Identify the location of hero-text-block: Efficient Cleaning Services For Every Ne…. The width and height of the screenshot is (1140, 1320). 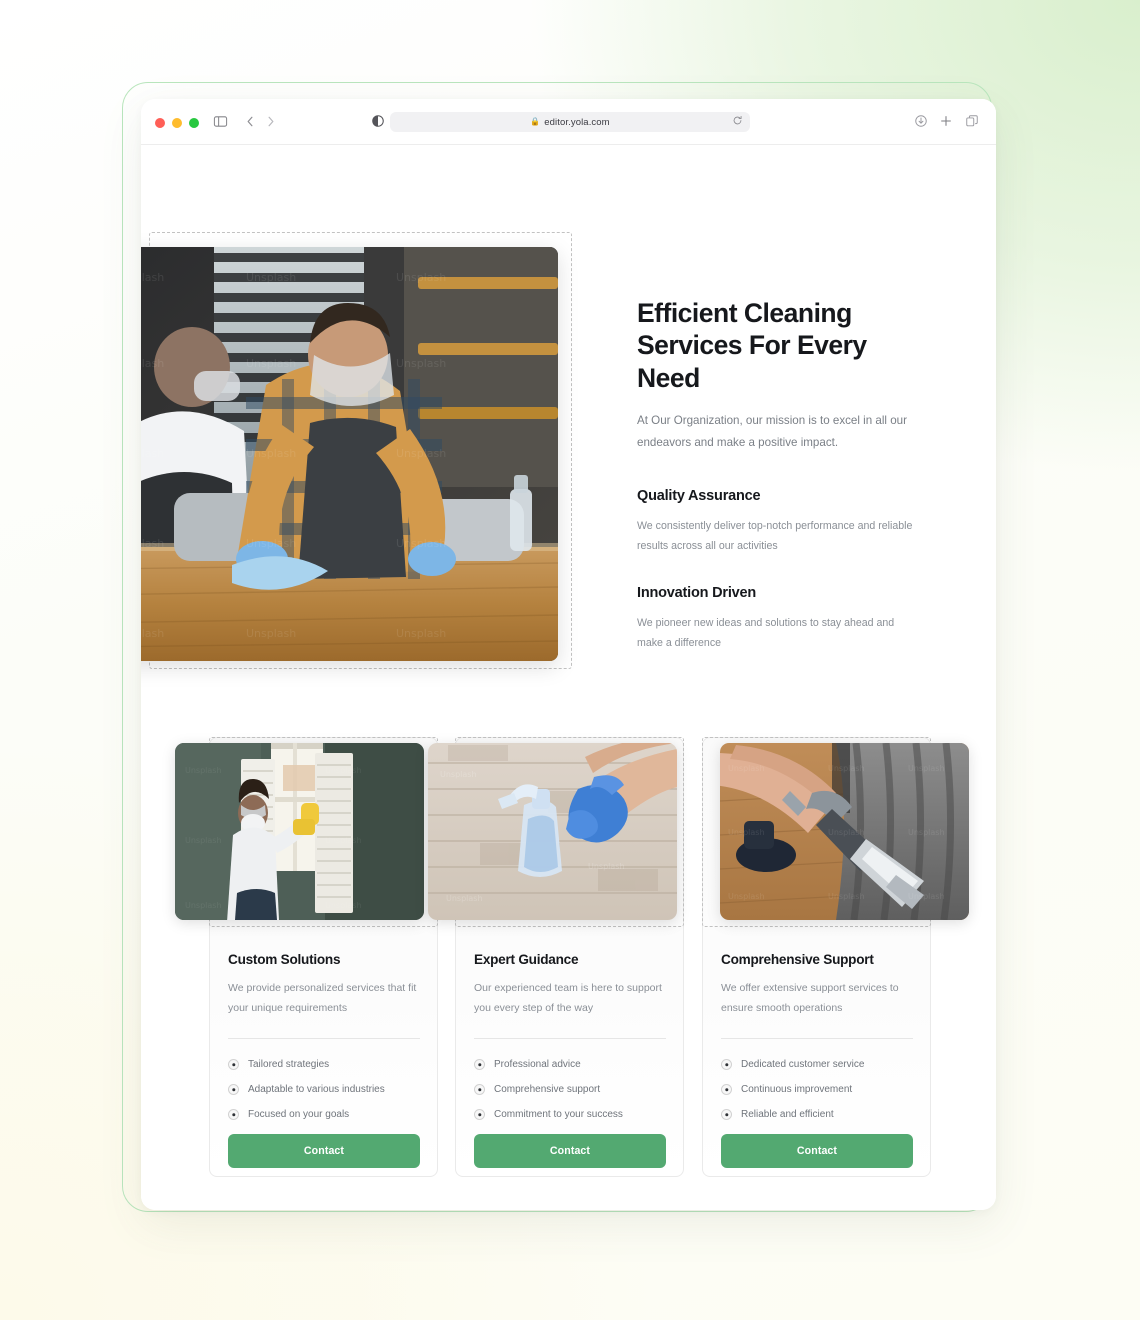
(782, 475).